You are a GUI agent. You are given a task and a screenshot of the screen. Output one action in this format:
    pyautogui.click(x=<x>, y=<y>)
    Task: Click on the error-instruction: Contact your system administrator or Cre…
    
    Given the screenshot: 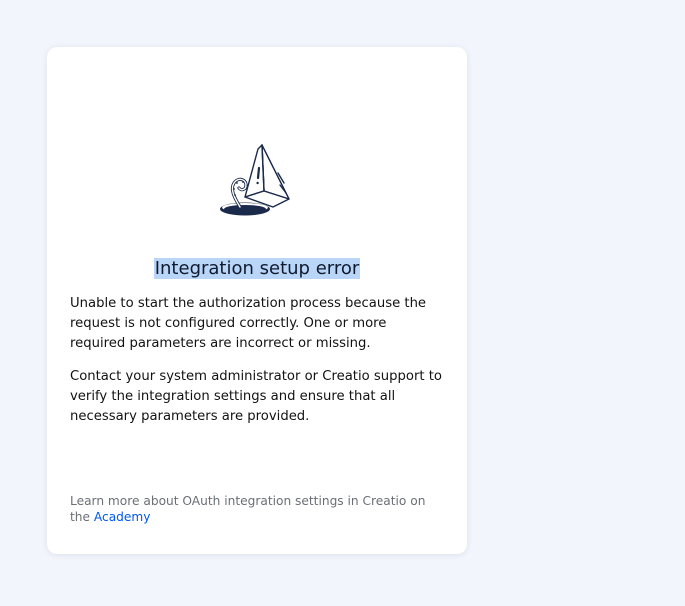 What is the action you would take?
    pyautogui.click(x=256, y=396)
    